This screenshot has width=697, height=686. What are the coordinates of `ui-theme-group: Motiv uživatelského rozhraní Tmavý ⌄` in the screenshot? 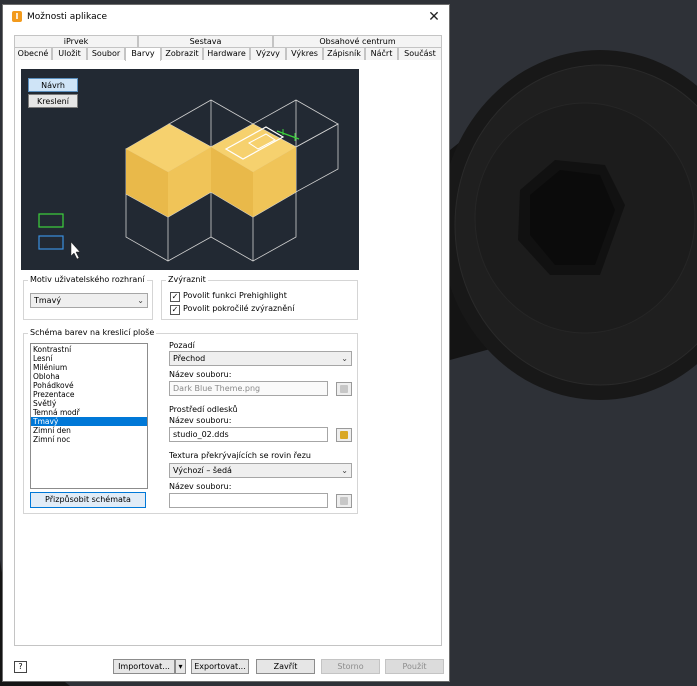 It's located at (88, 297).